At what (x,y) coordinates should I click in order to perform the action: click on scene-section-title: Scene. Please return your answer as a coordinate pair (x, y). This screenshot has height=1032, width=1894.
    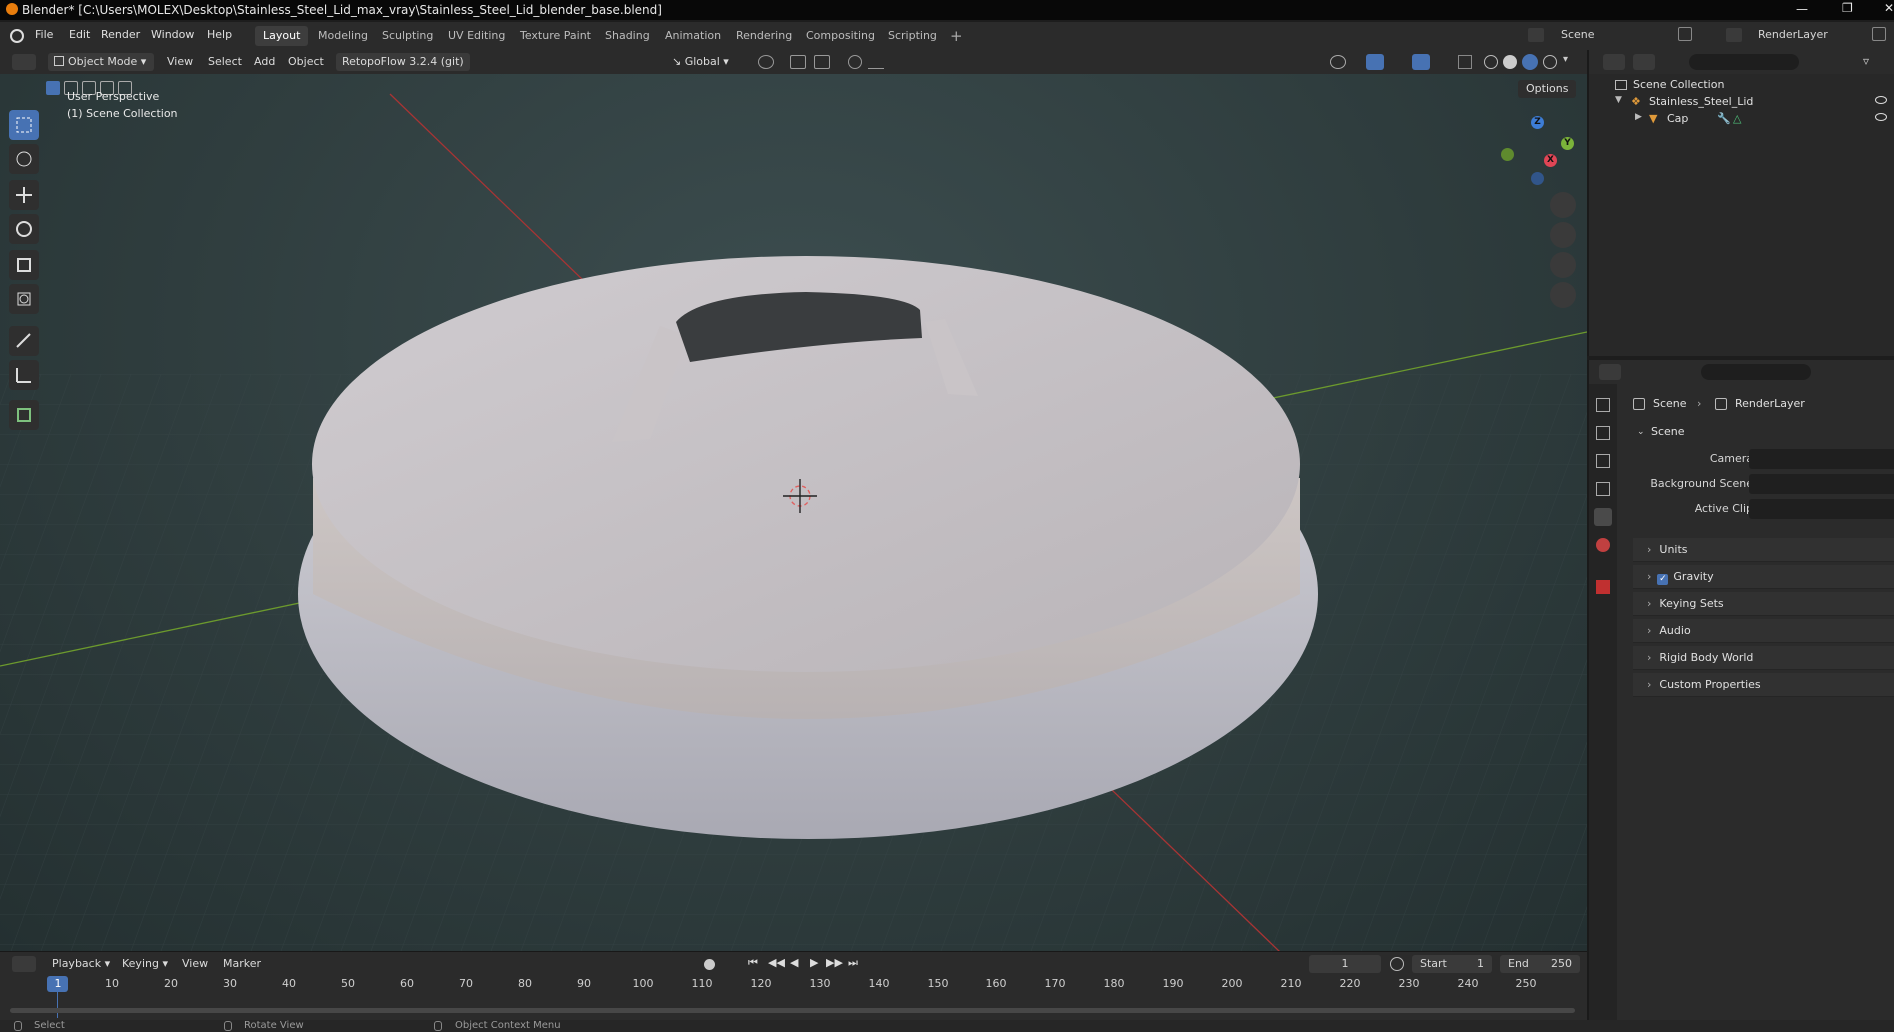
    Looking at the image, I should click on (1668, 431).